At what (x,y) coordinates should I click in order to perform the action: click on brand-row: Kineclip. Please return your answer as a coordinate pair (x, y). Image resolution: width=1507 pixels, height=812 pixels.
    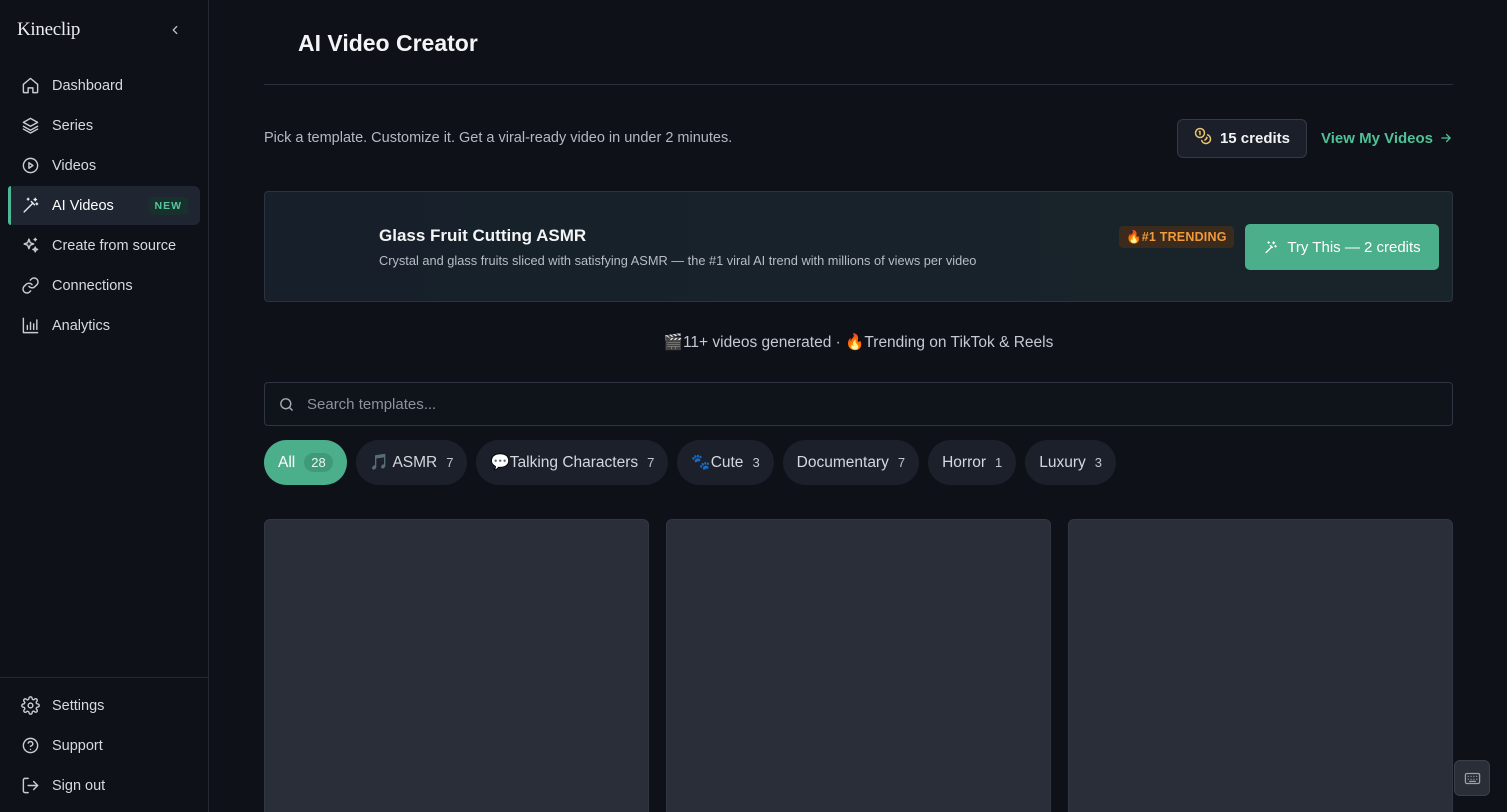
    Looking at the image, I should click on (104, 30).